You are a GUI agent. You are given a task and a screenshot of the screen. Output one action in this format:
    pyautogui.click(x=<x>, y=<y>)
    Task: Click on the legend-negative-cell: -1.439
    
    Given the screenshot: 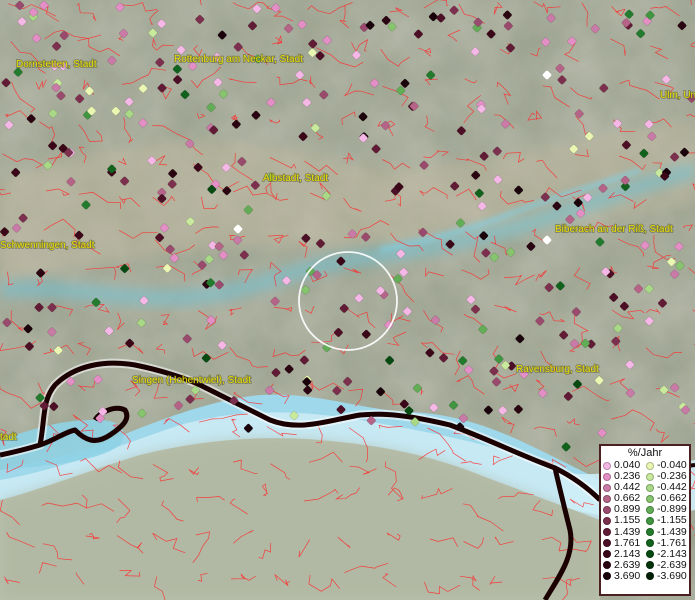 What is the action you would take?
    pyautogui.click(x=667, y=531)
    